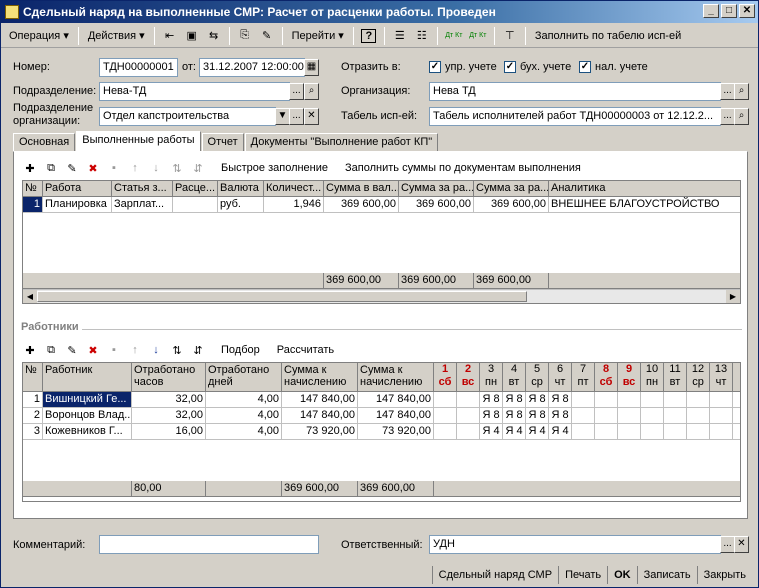 This screenshot has height=588, width=759. What do you see at coordinates (240, 350) in the screenshot?
I see `pick-button: Подбор` at bounding box center [240, 350].